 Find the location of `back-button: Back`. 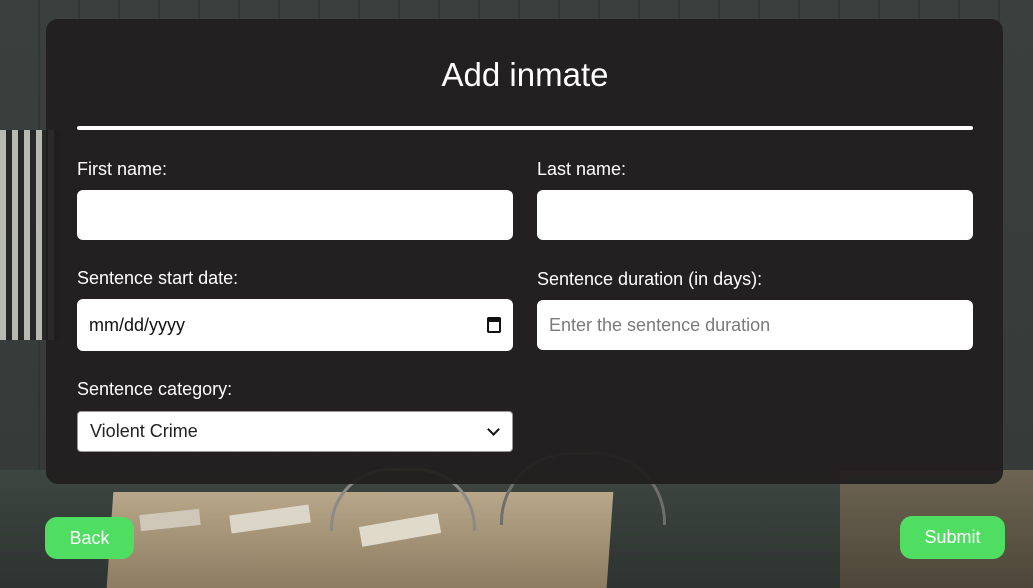

back-button: Back is located at coordinates (89, 538).